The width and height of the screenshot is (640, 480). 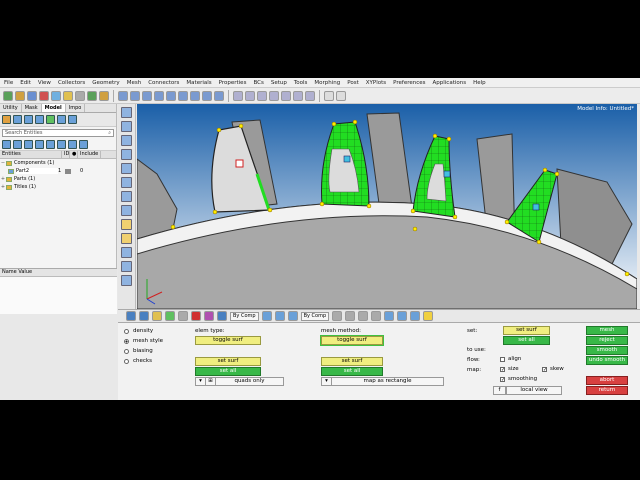 I want to click on search-entities-input: Search Entities ⌕, so click(x=58, y=133).